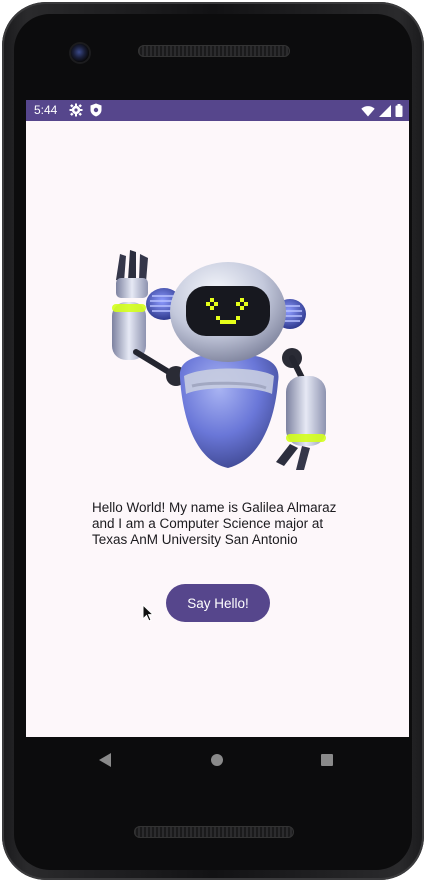 The image size is (428, 884). I want to click on mouse-cursor-icon, so click(148, 613).